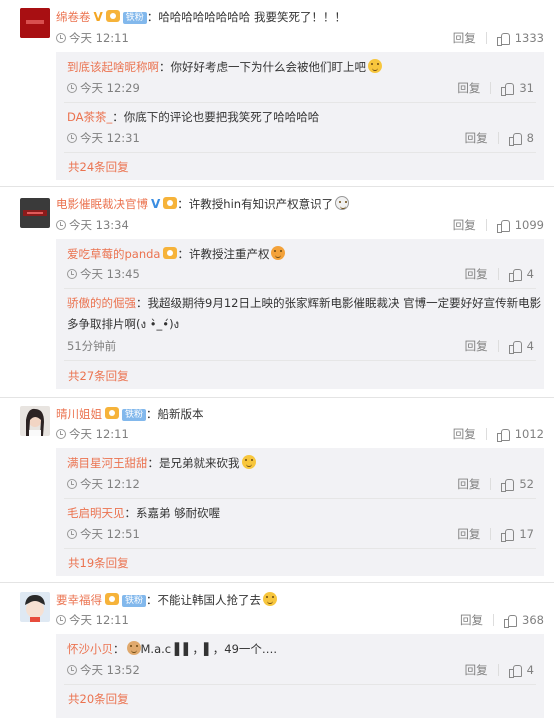  Describe the element at coordinates (103, 88) in the screenshot. I see `reply-time: 今天 12:29` at that location.